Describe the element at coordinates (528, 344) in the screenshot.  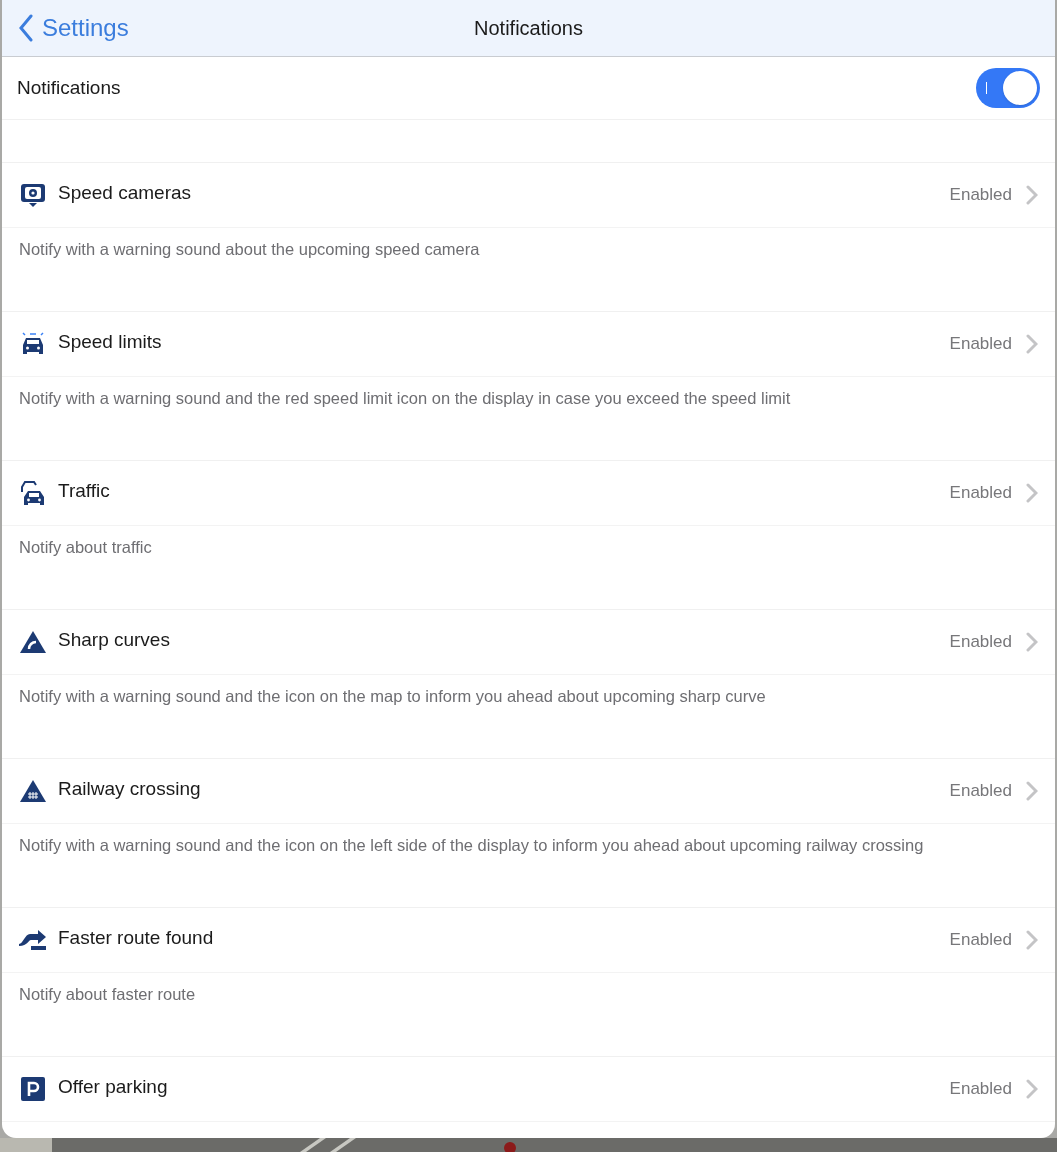
I see `notification-setting-row: Speed limits Enabled` at that location.